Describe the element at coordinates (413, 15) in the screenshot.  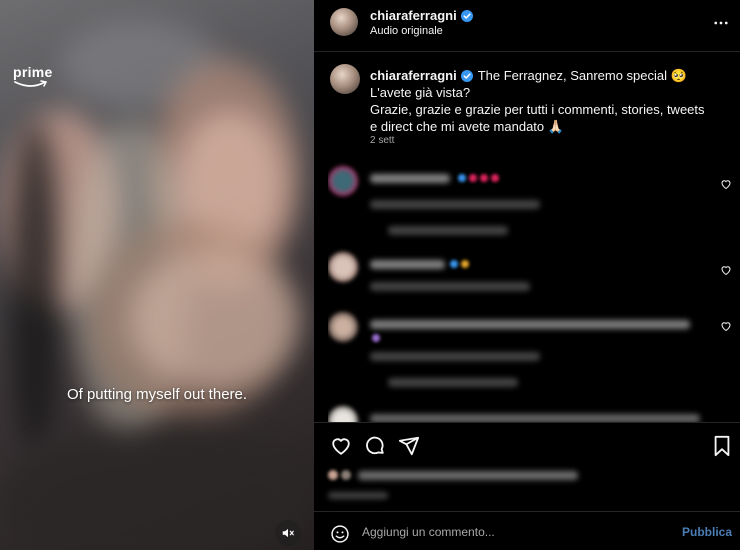
I see `header-username: chiaraferragni` at that location.